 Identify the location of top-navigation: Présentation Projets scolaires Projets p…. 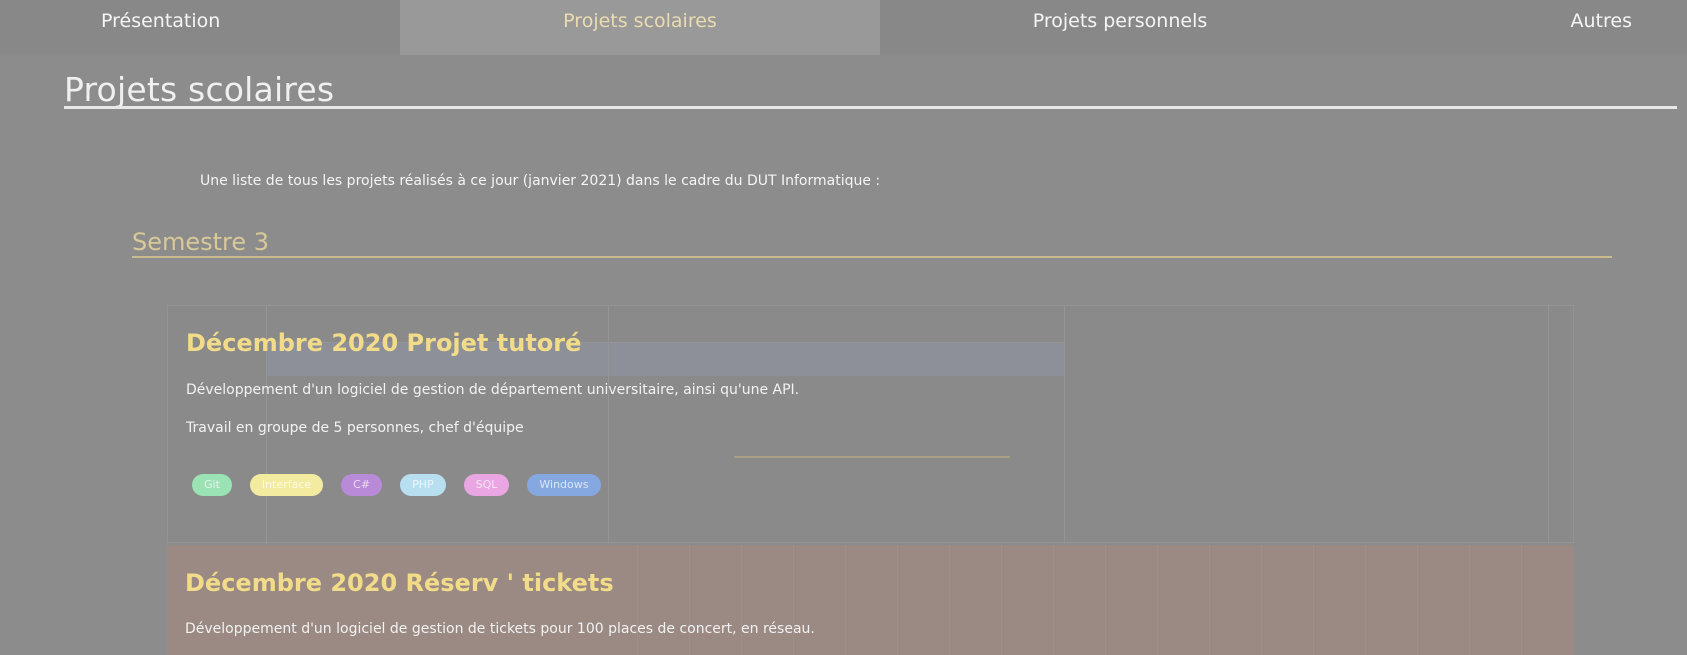
(843, 27).